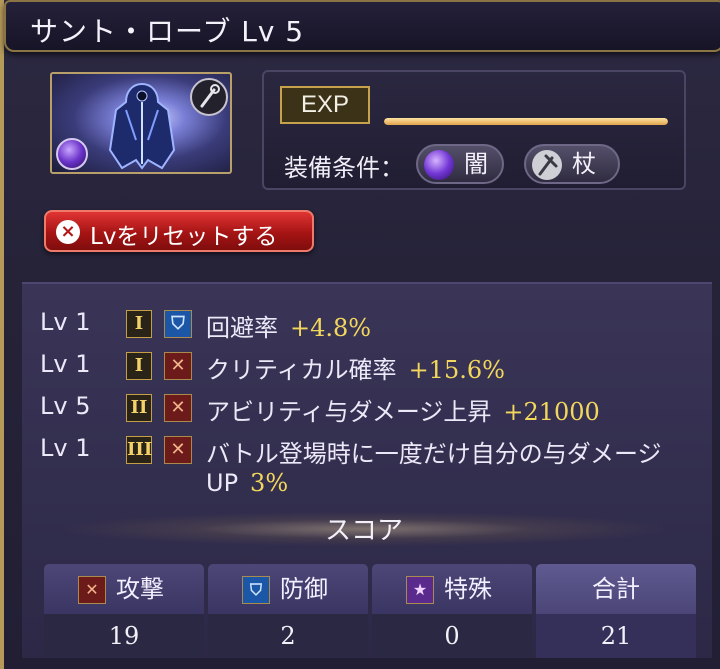  I want to click on item-title: サント・ローブ Lv 5, so click(167, 31).